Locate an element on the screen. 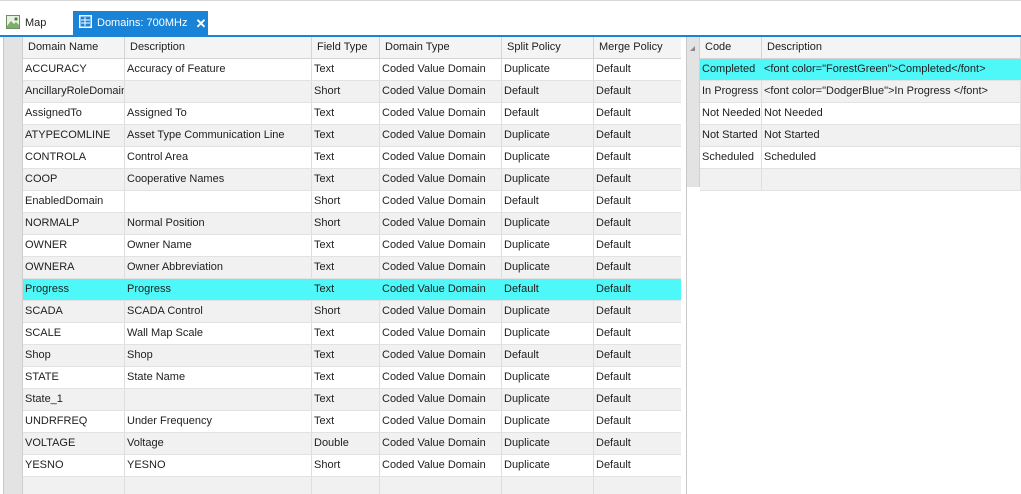  table-row: Not Started Not Started is located at coordinates (860, 136).